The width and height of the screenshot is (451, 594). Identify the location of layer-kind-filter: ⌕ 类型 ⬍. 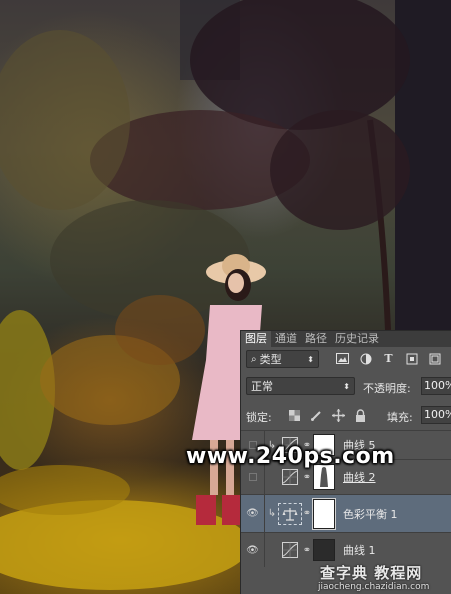
(282, 359).